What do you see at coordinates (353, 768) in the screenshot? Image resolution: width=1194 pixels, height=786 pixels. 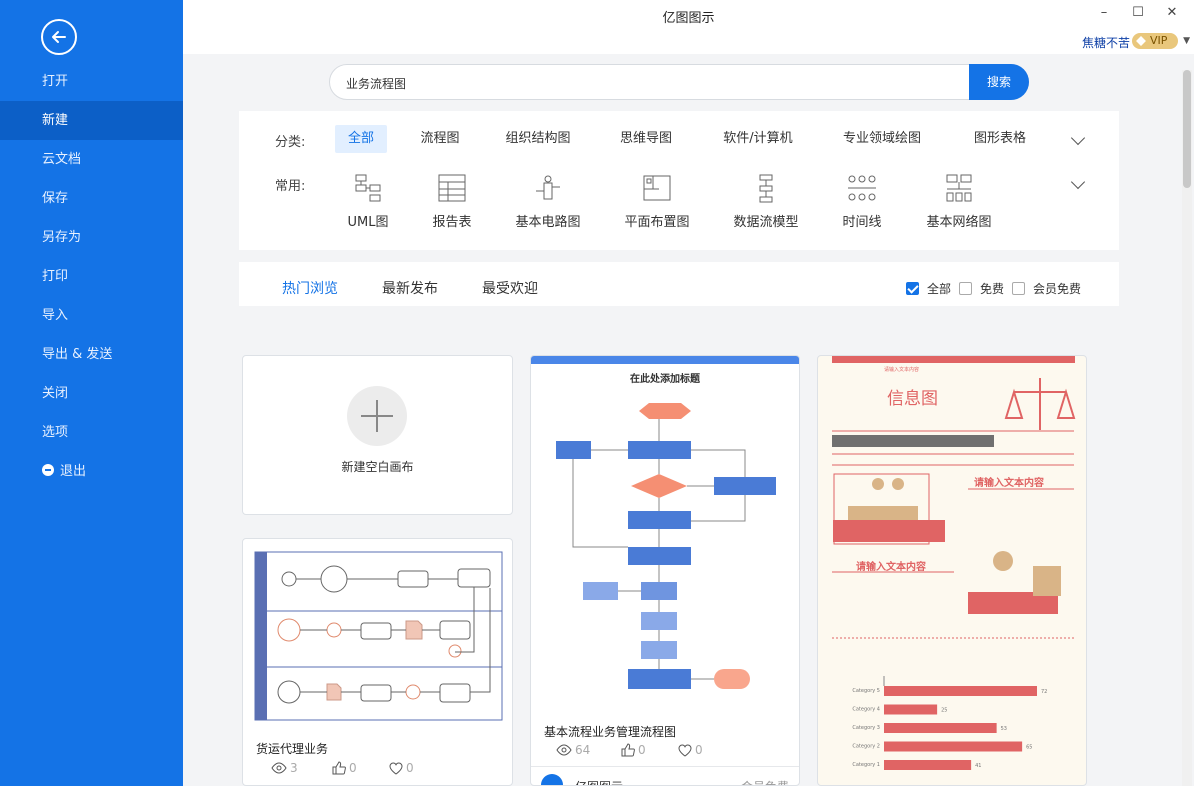 I see `likes-count: 0` at bounding box center [353, 768].